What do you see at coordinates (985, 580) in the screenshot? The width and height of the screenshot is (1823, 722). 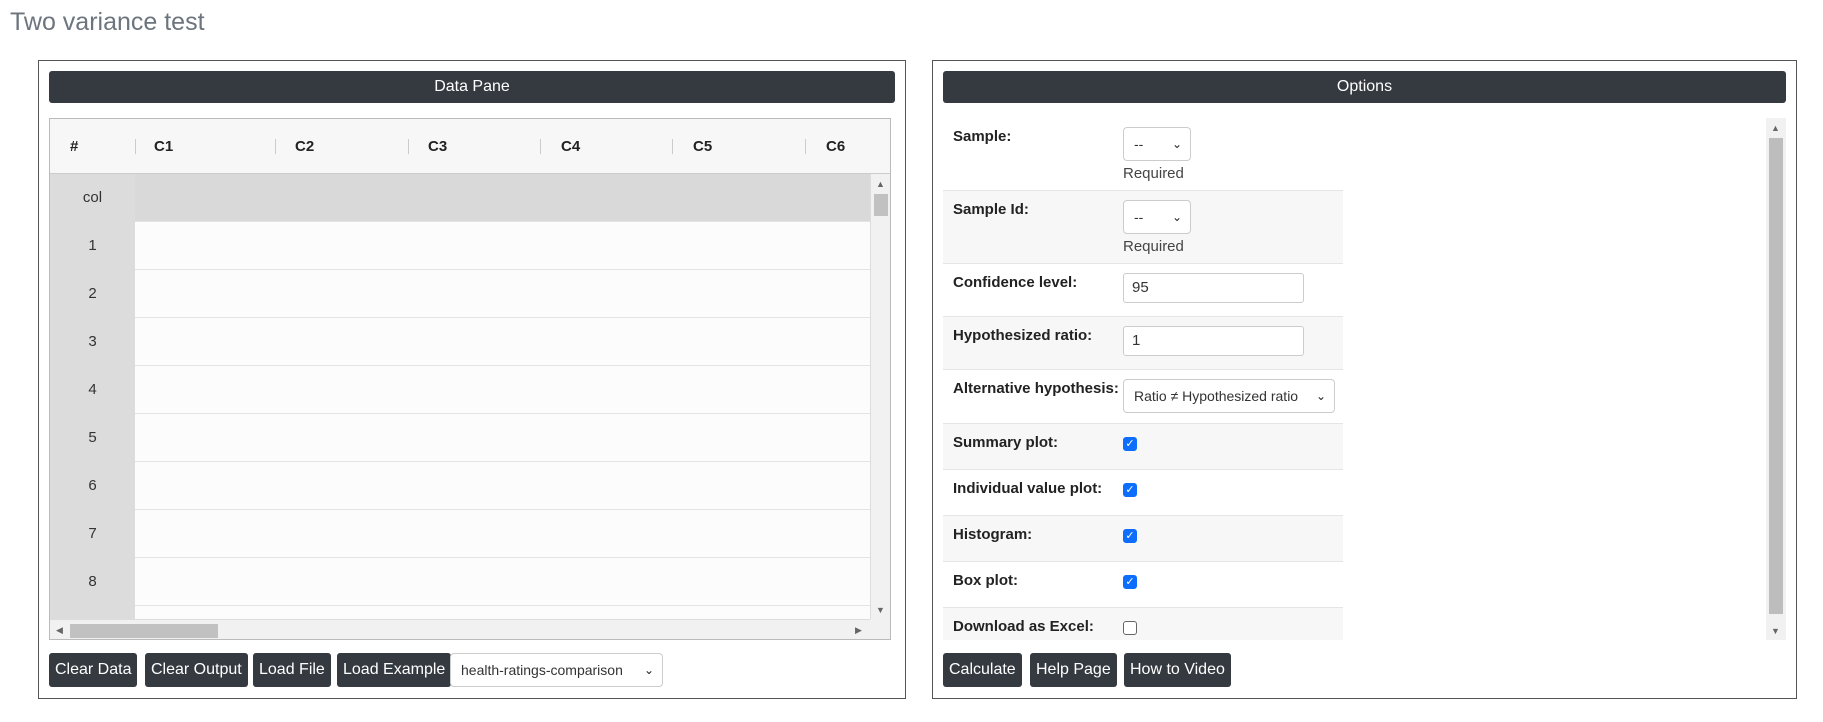 I see `box-plot-label: Box plot:` at bounding box center [985, 580].